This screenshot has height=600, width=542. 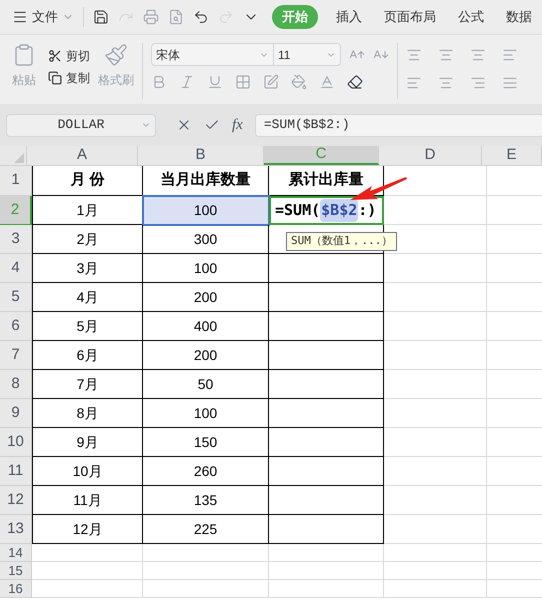 I want to click on copy-icon, so click(x=55, y=78).